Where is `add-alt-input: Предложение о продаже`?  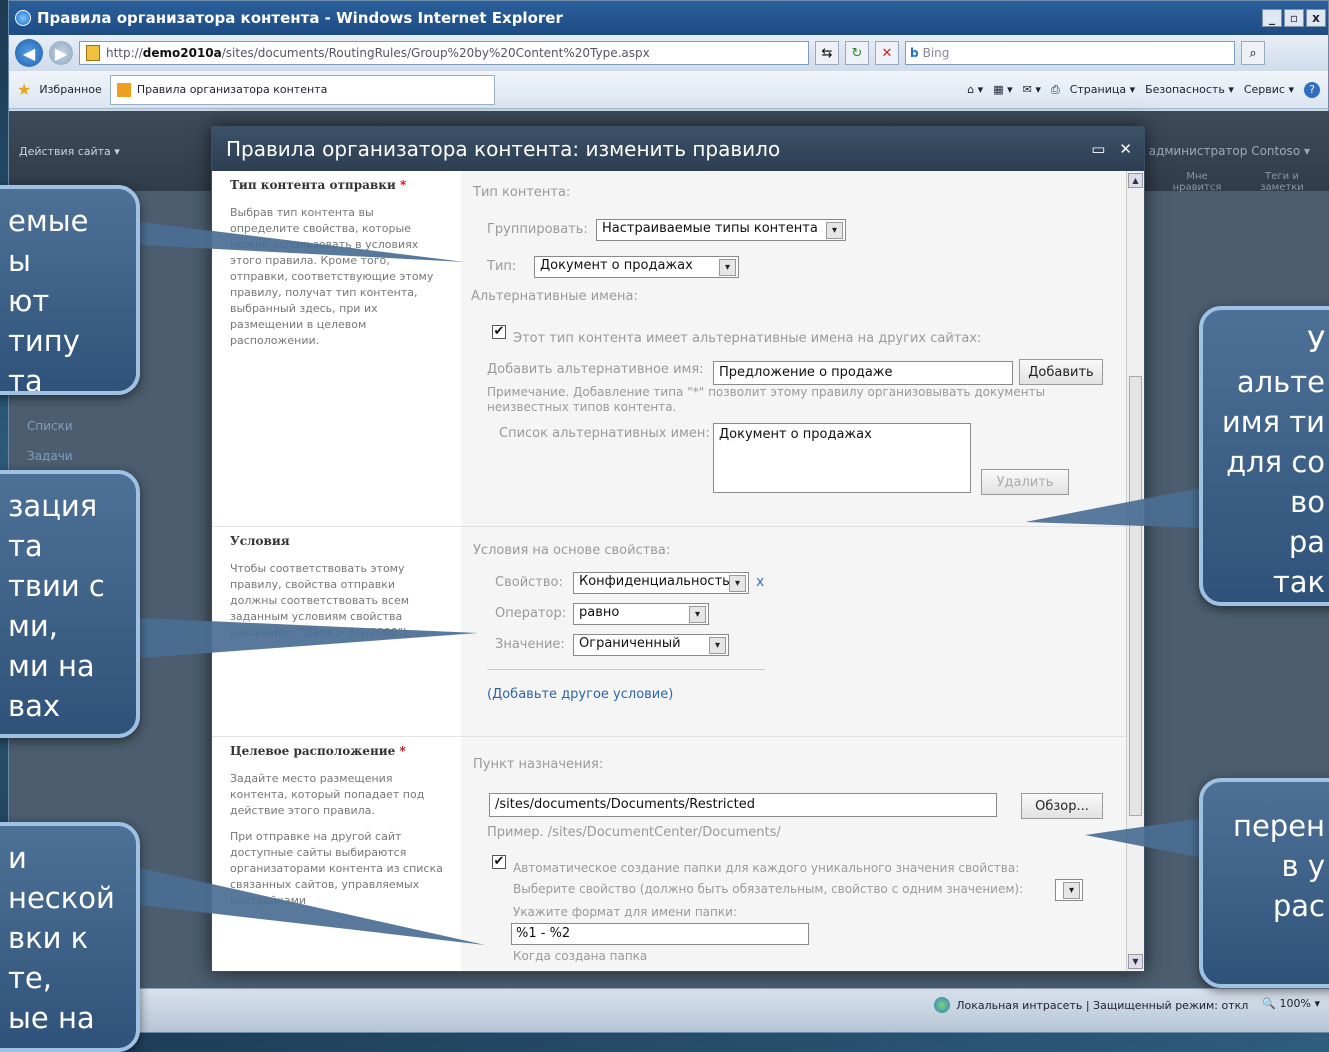 add-alt-input: Предложение о продаже is located at coordinates (863, 373).